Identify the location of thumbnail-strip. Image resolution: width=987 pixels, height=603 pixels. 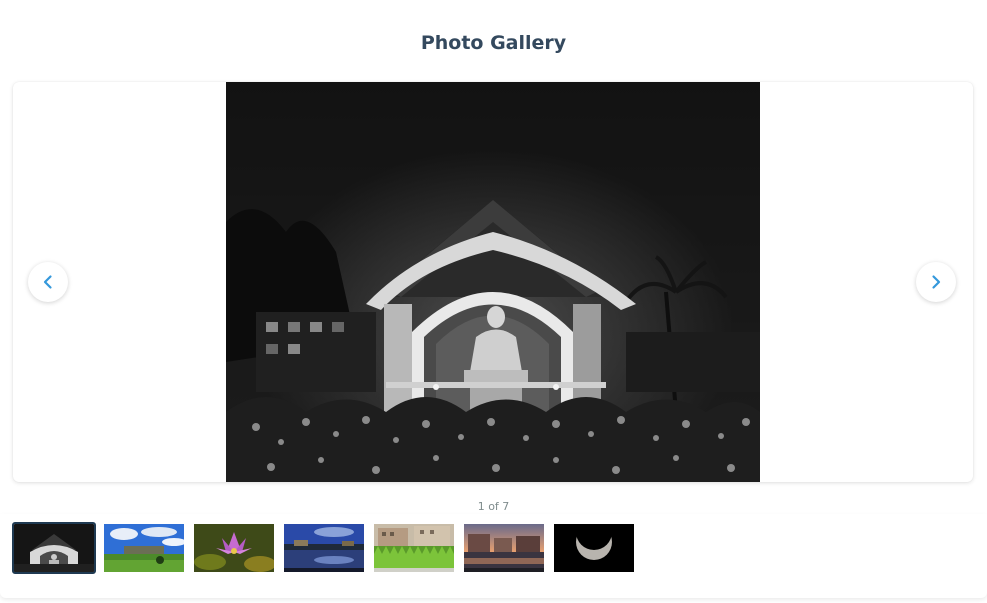
(493, 556).